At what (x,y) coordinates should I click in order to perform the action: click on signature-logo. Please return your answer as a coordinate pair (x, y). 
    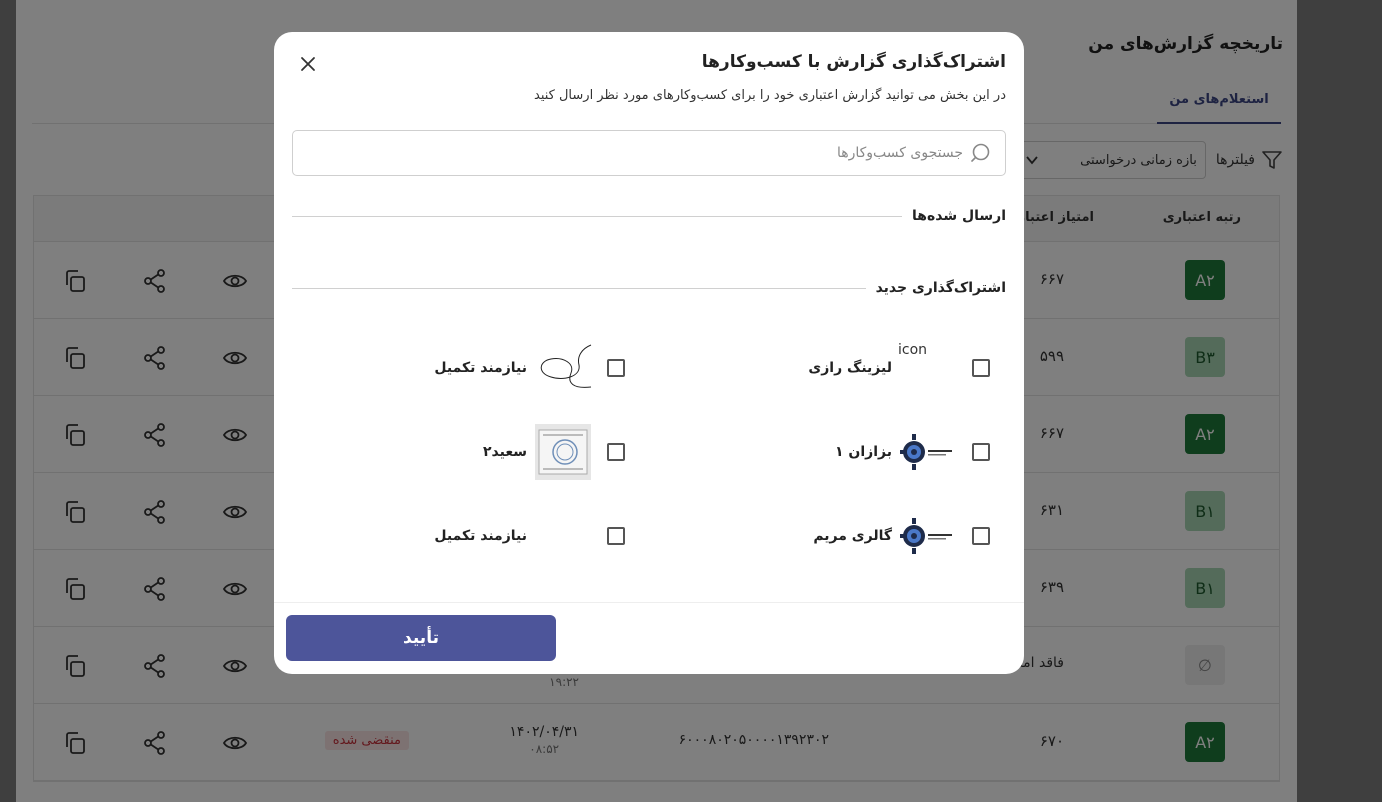
    Looking at the image, I should click on (563, 368).